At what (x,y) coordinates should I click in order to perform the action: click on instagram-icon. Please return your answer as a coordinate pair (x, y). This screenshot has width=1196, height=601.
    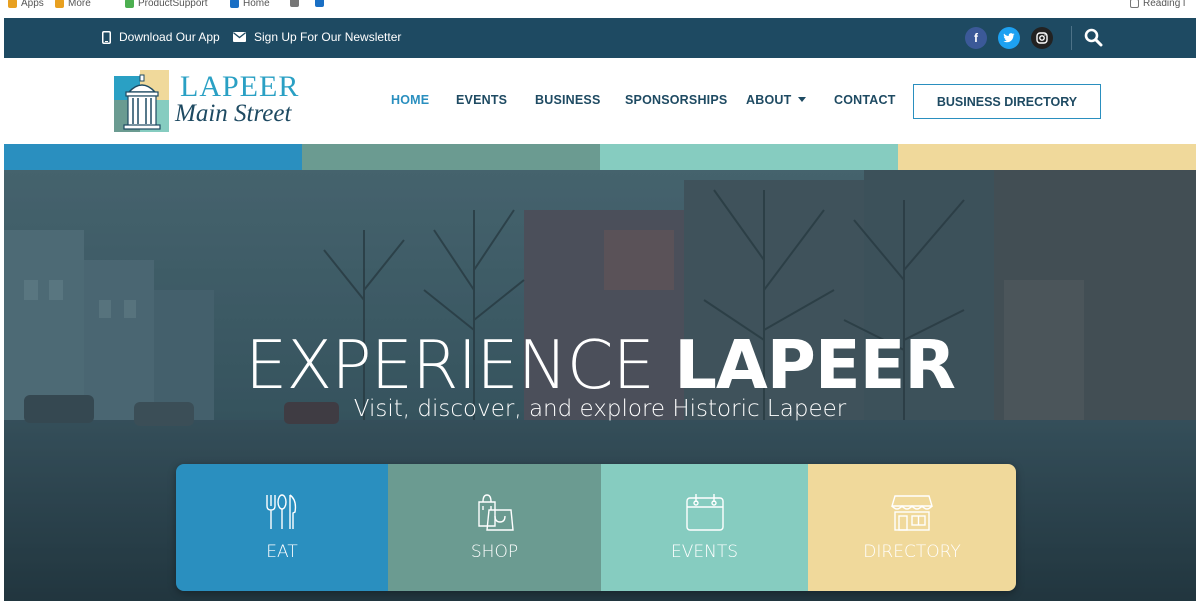
    Looking at the image, I should click on (1042, 38).